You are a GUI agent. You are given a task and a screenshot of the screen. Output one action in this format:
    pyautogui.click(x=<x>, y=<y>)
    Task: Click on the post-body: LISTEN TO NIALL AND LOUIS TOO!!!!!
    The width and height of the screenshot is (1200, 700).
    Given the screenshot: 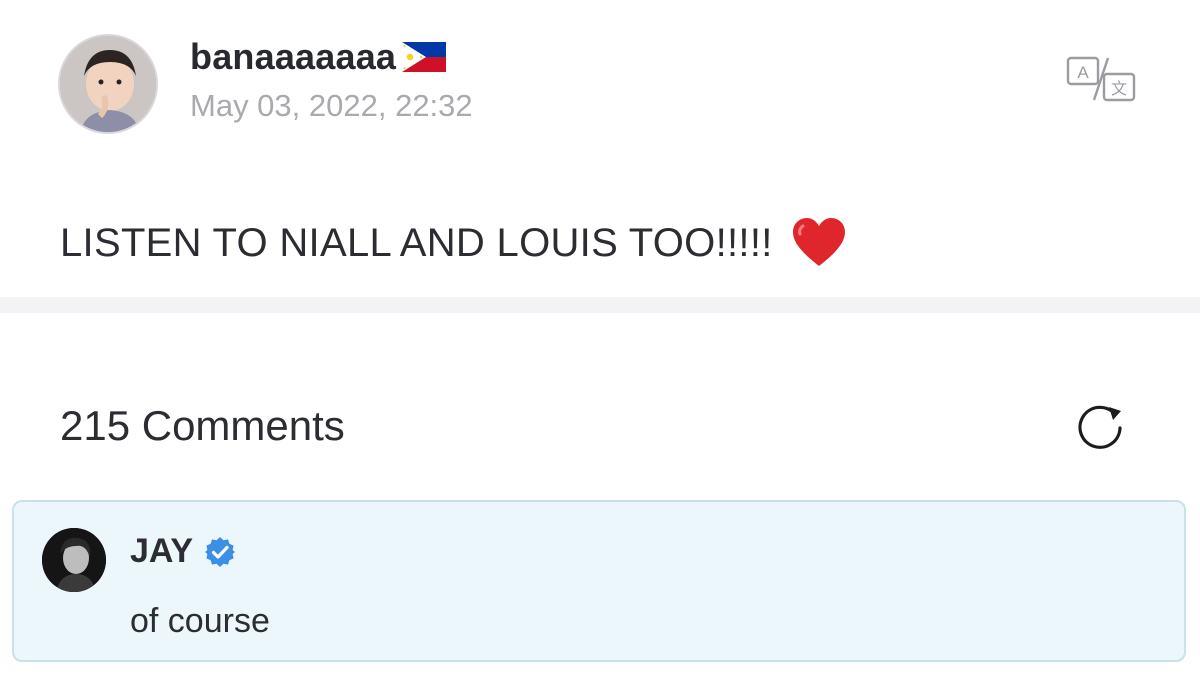 What is the action you would take?
    pyautogui.click(x=453, y=243)
    